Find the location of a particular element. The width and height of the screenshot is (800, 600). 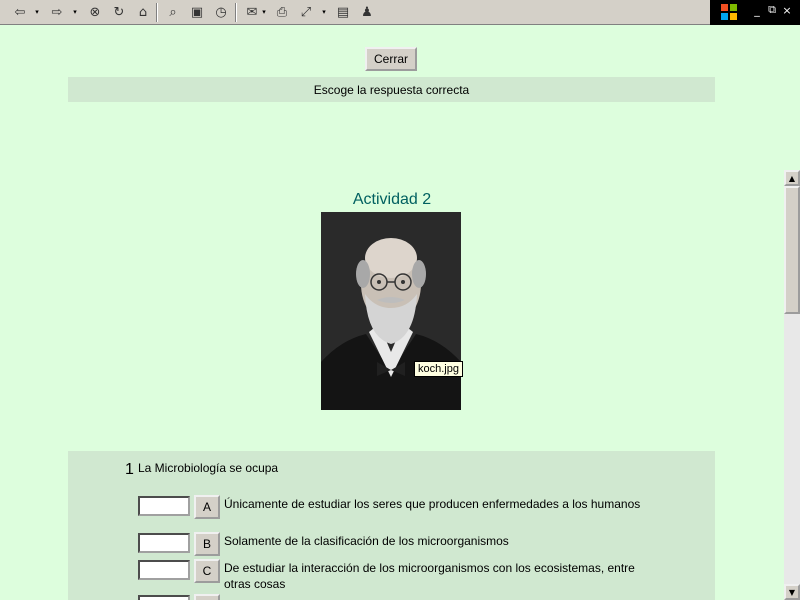

minimize-icon: _ is located at coordinates (757, 10).